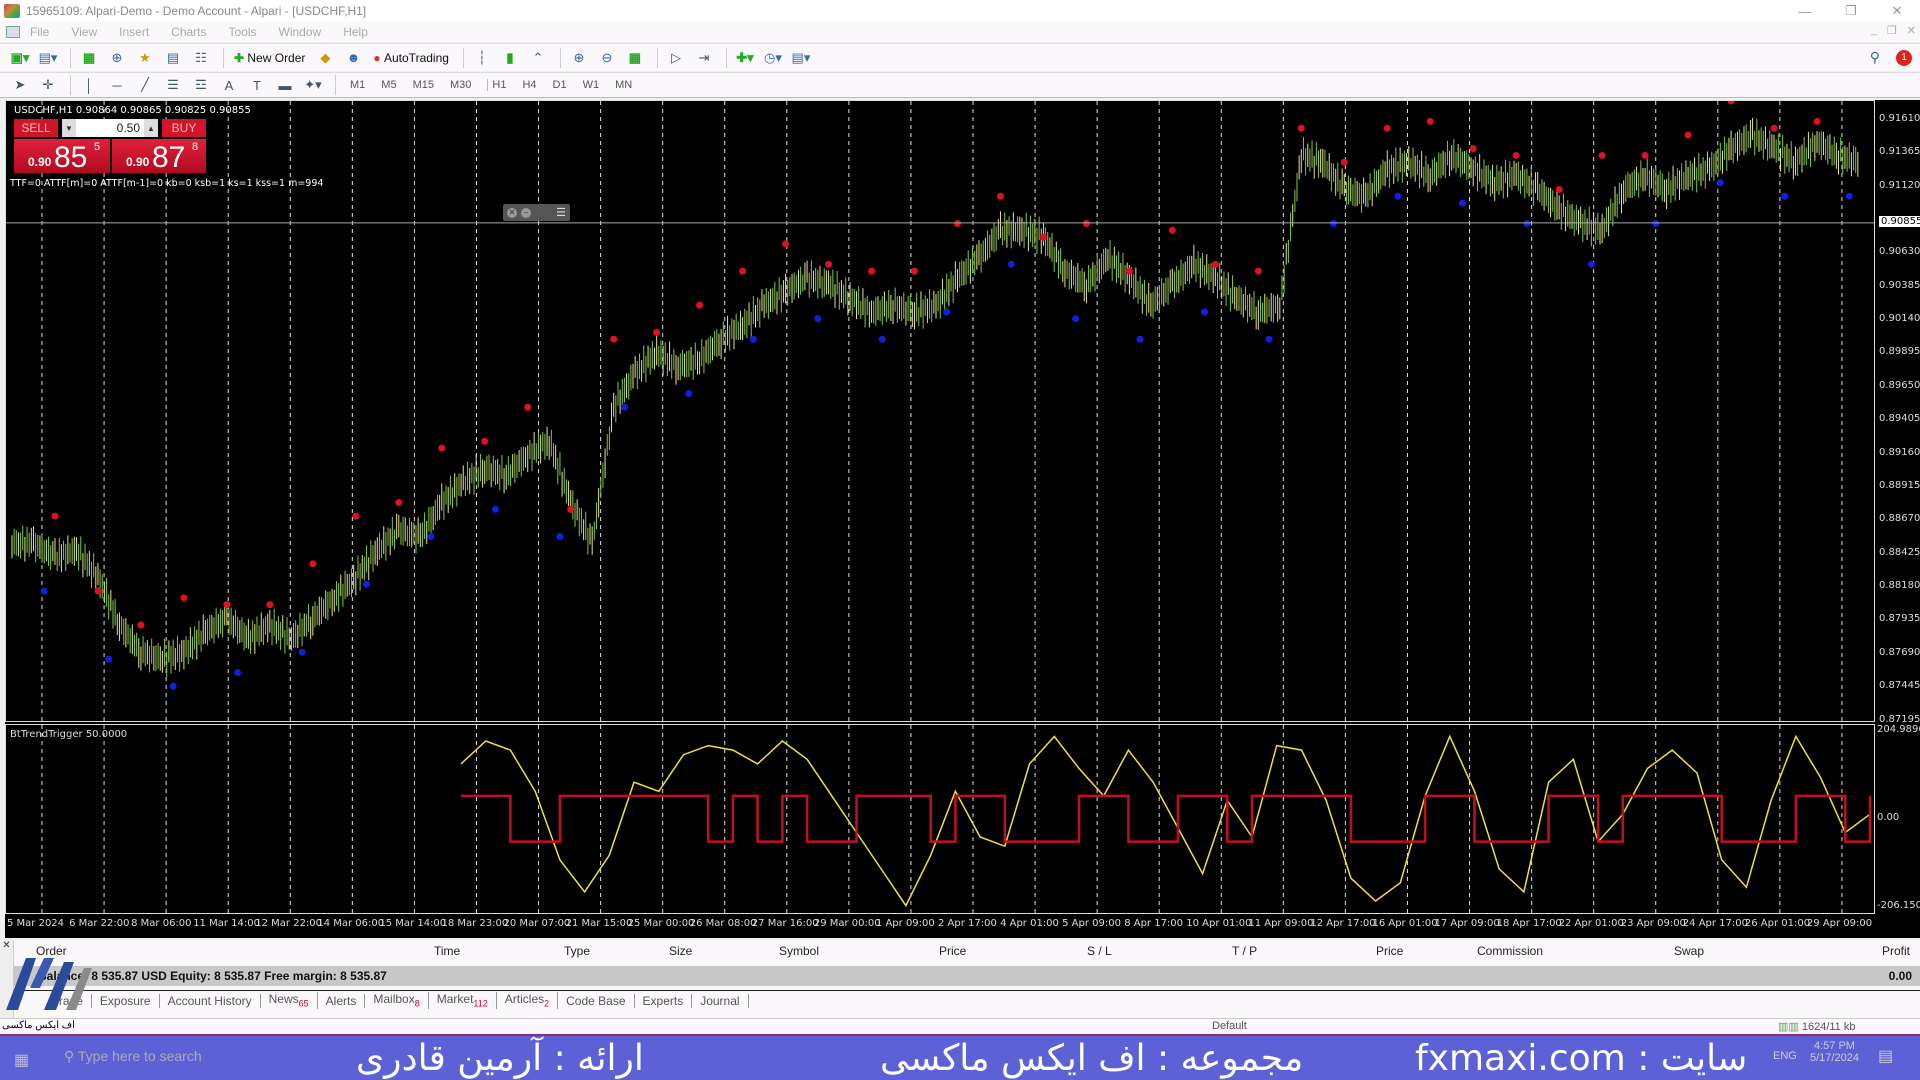 The image size is (1920, 1080). Describe the element at coordinates (745, 58) in the screenshot. I see `indicators-icon: ✚▾` at that location.